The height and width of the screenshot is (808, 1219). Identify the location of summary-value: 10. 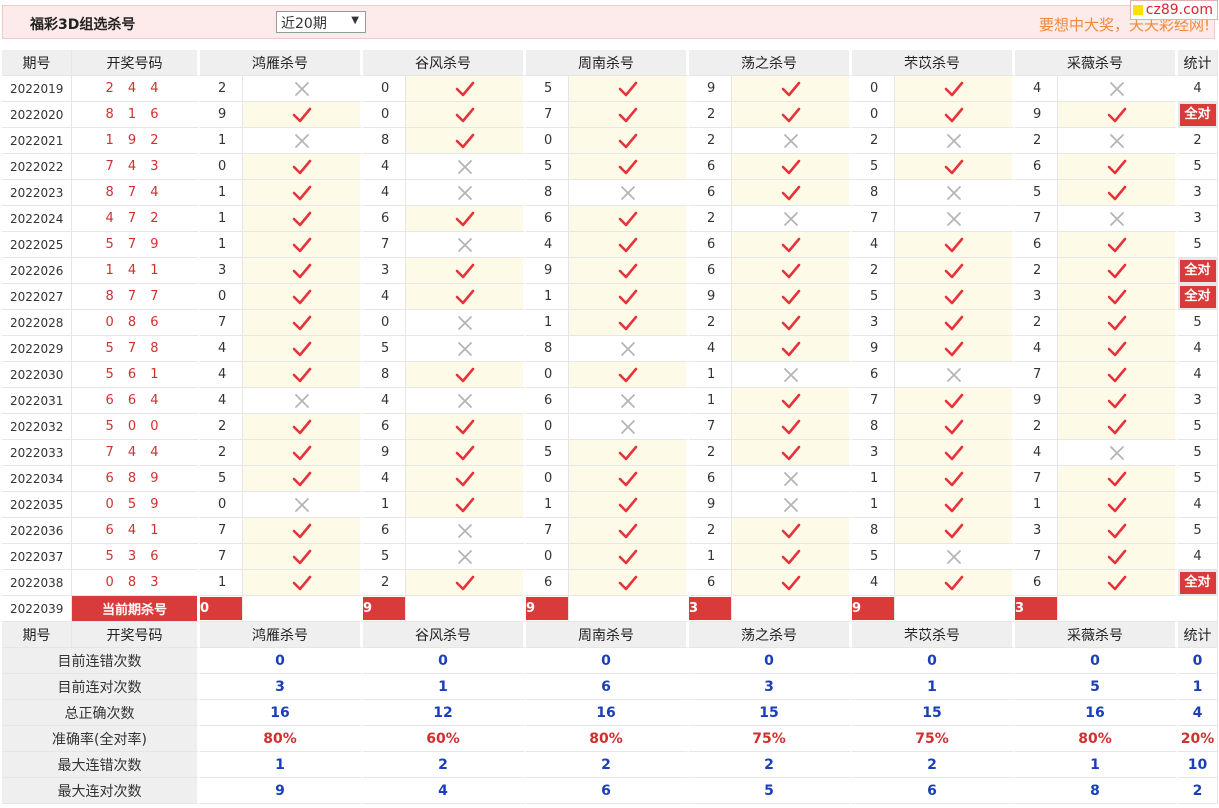
(1198, 765).